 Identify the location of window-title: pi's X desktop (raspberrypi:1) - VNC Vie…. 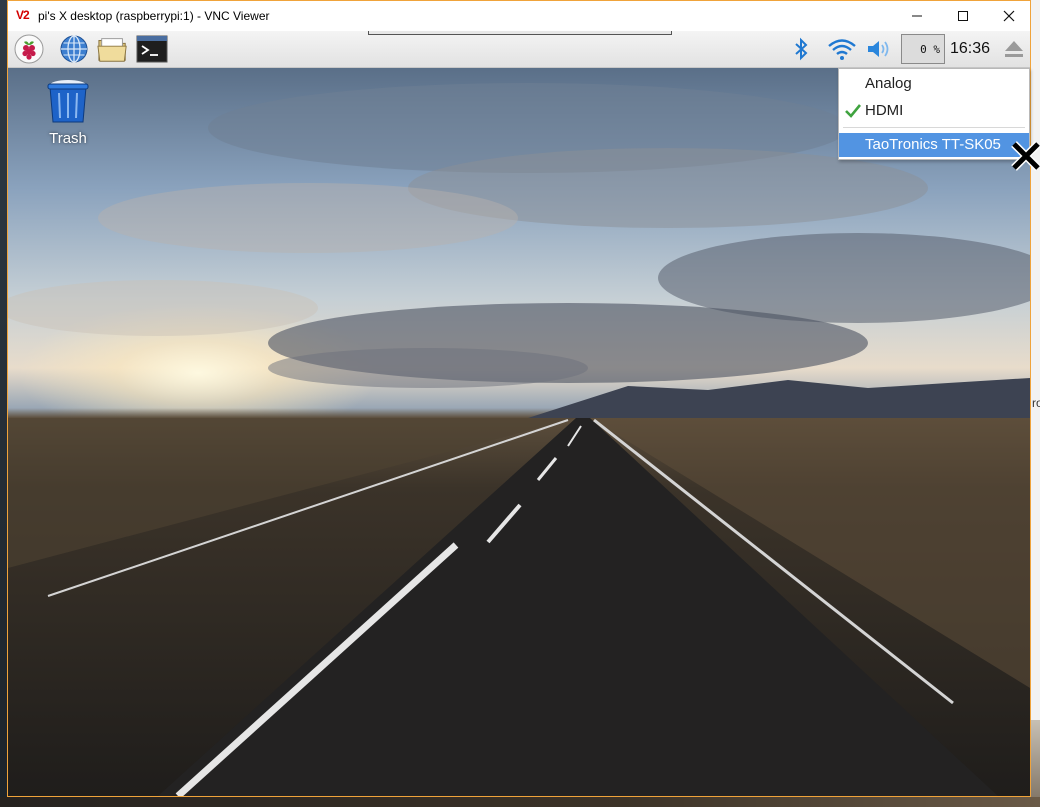
(154, 16).